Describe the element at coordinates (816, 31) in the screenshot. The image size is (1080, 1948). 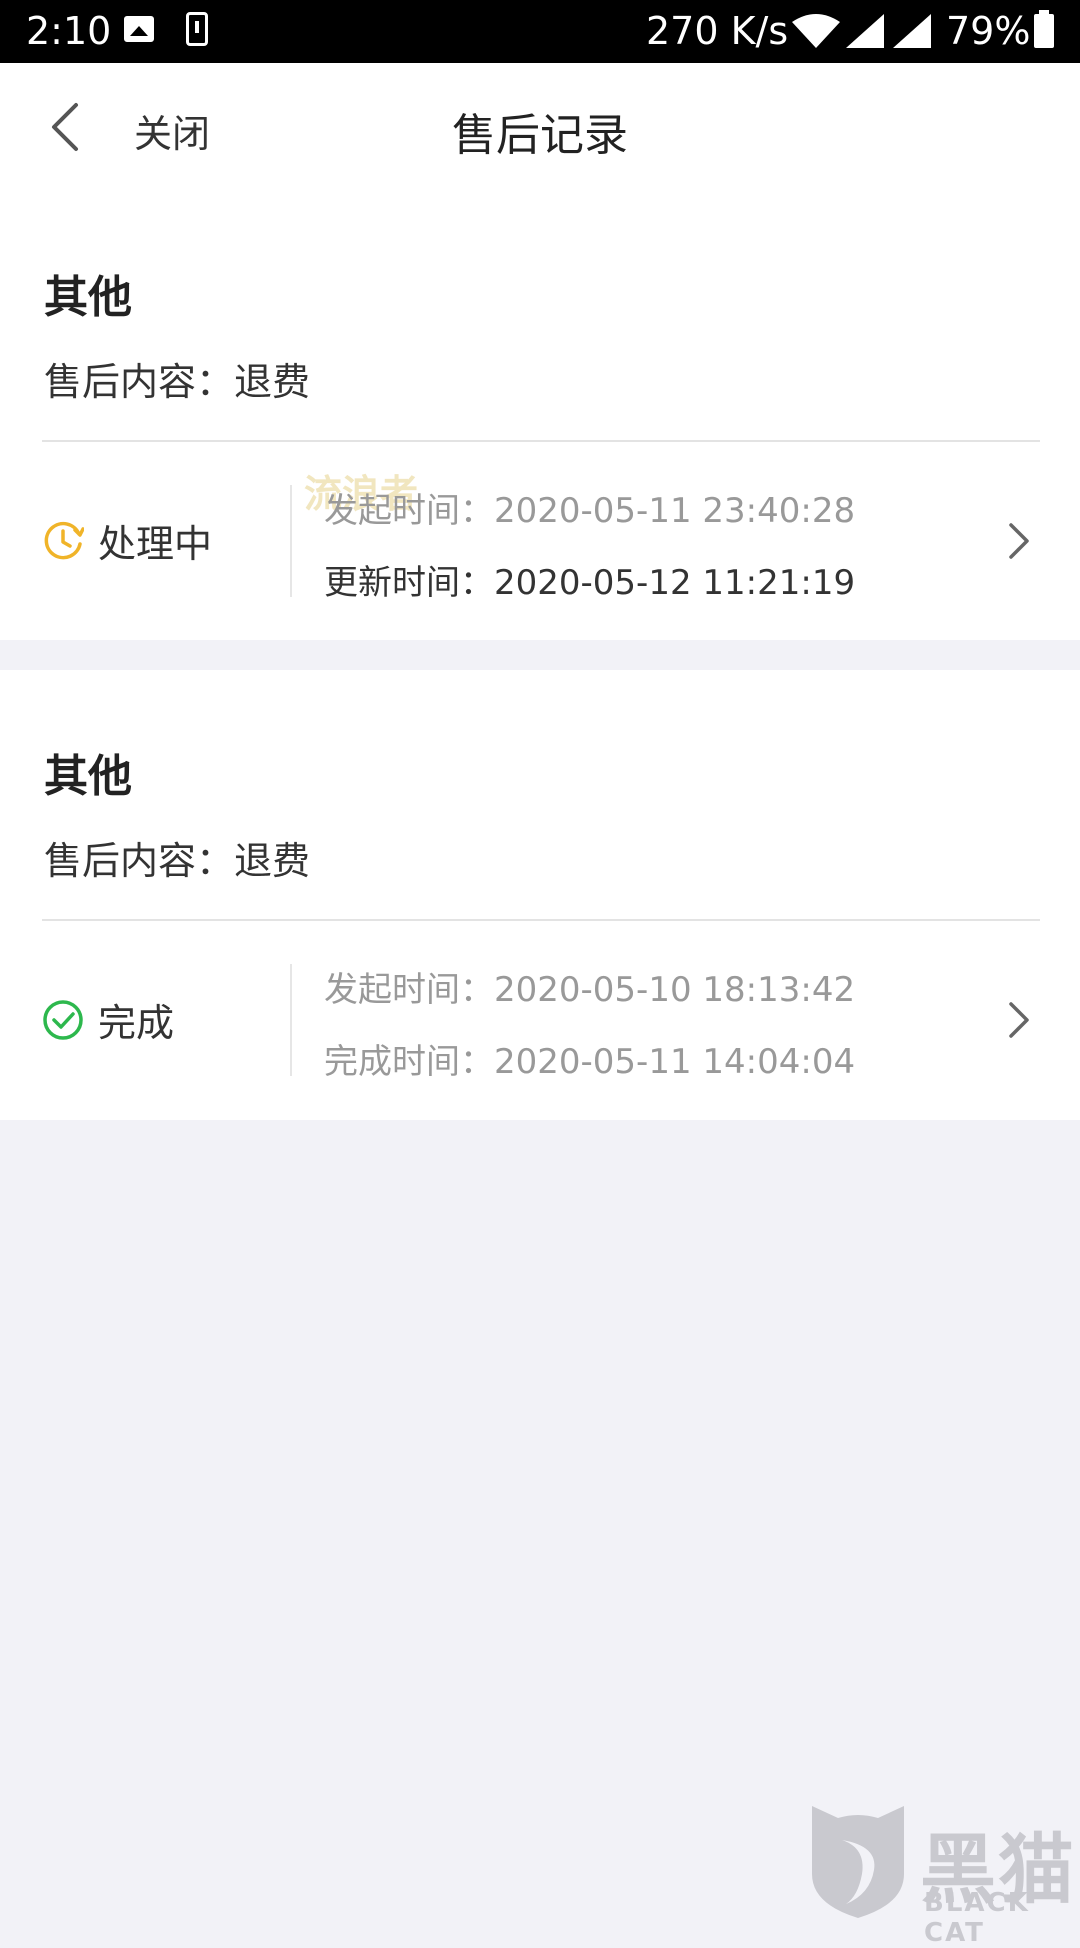
I see `wifi-icon` at that location.